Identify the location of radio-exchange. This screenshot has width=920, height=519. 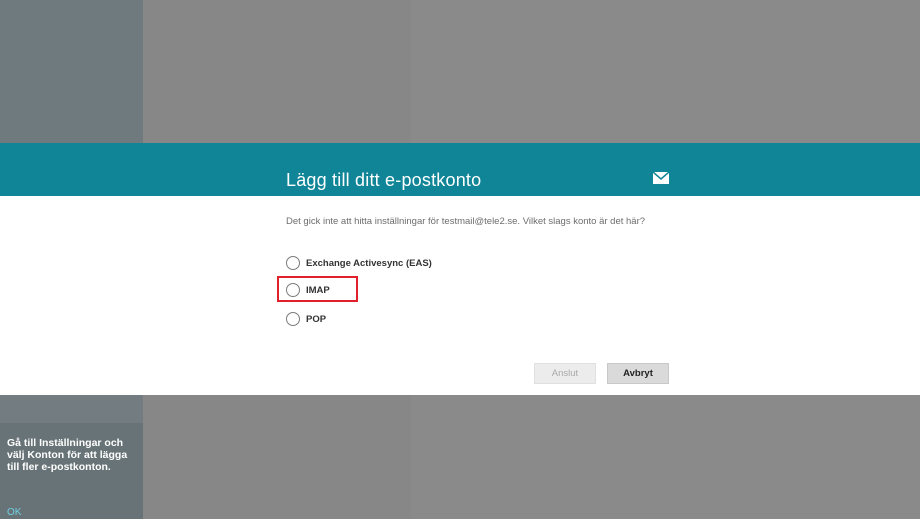
(293, 263).